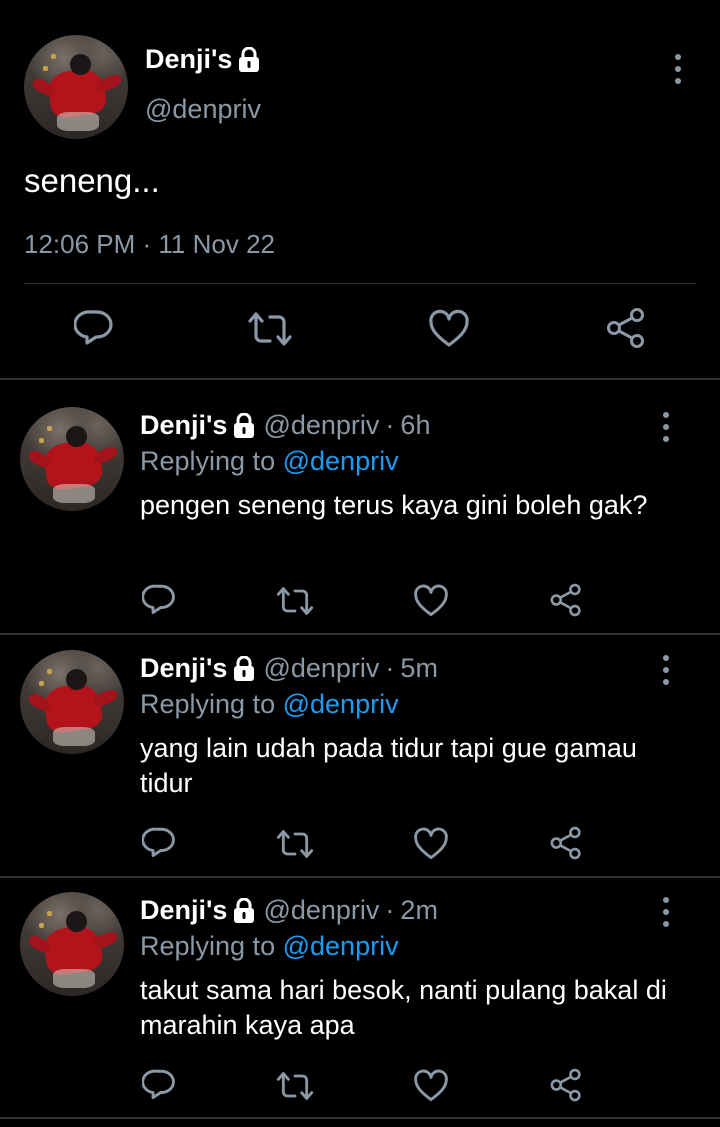  What do you see at coordinates (415, 425) in the screenshot?
I see `timestamp: 6h` at bounding box center [415, 425].